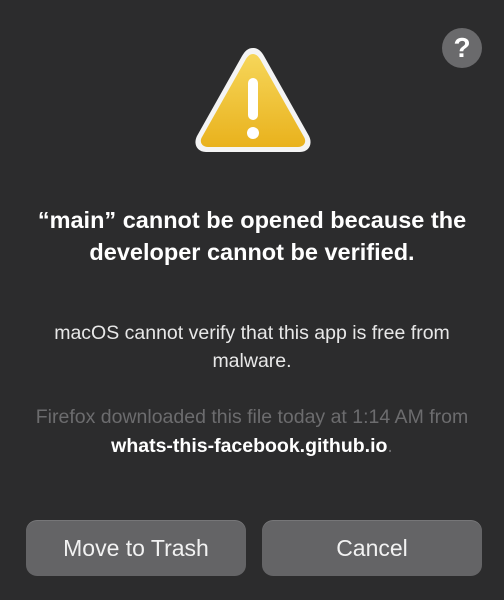  What do you see at coordinates (253, 100) in the screenshot?
I see `warning-triangle-icon` at bounding box center [253, 100].